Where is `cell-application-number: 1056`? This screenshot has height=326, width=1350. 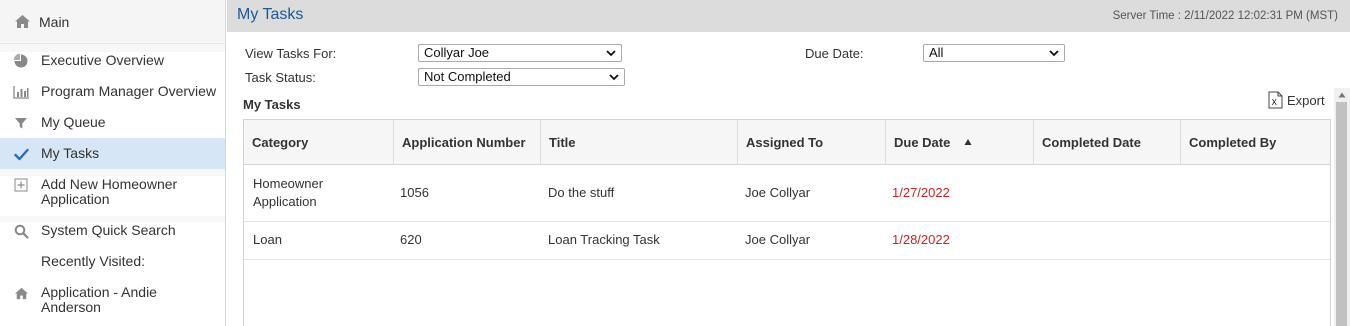
cell-application-number: 1056 is located at coordinates (414, 192).